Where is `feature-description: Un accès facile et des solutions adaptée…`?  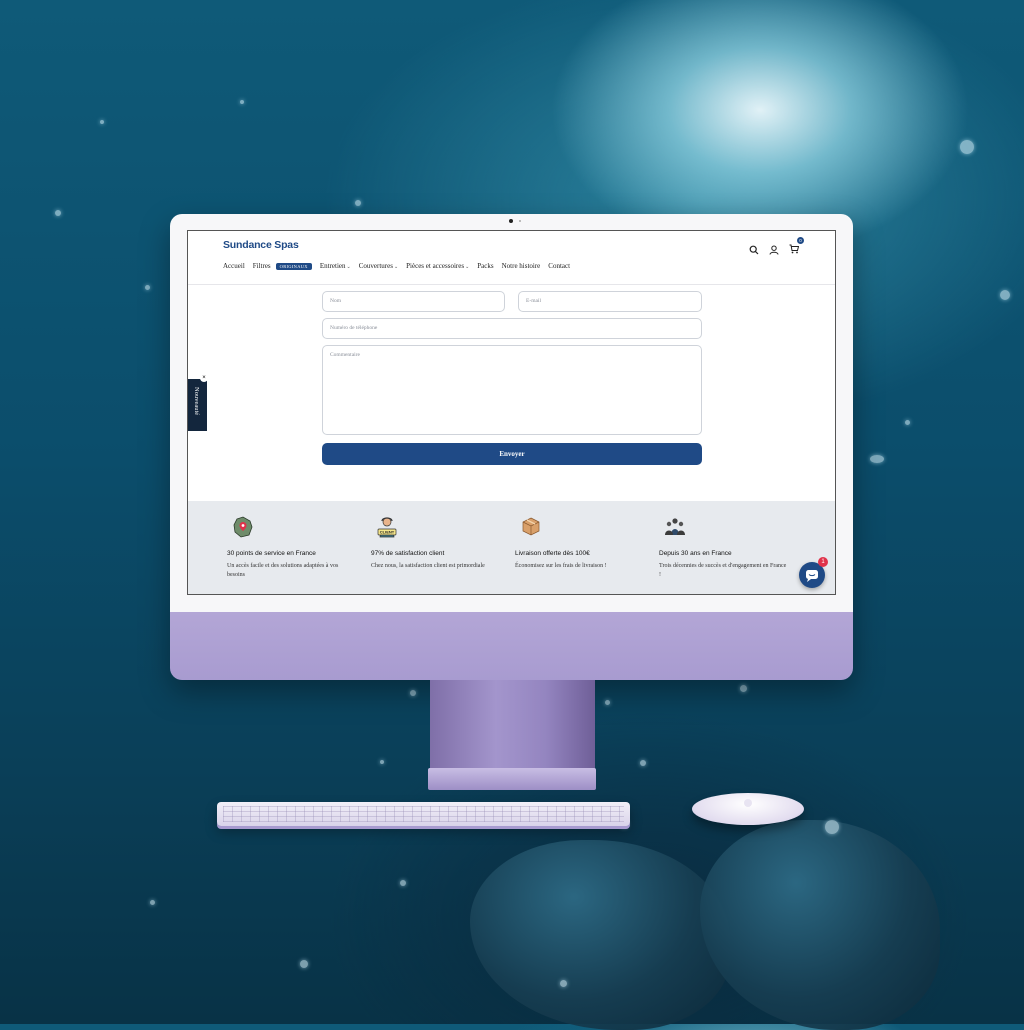
feature-description: Un accès facile et des solutions adaptée… is located at coordinates (283, 571).